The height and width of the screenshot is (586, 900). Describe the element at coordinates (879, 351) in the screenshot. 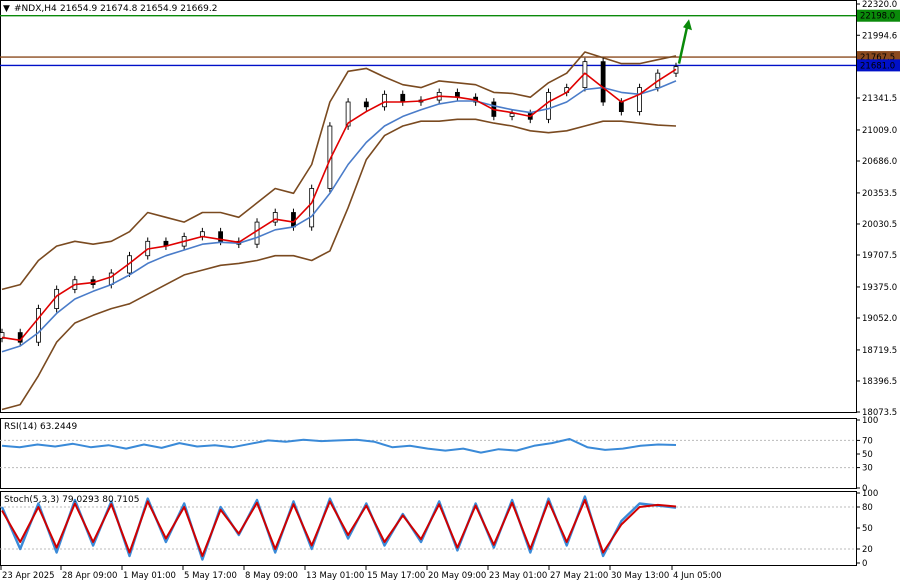

I see `price-tick-label: 18719.5` at that location.